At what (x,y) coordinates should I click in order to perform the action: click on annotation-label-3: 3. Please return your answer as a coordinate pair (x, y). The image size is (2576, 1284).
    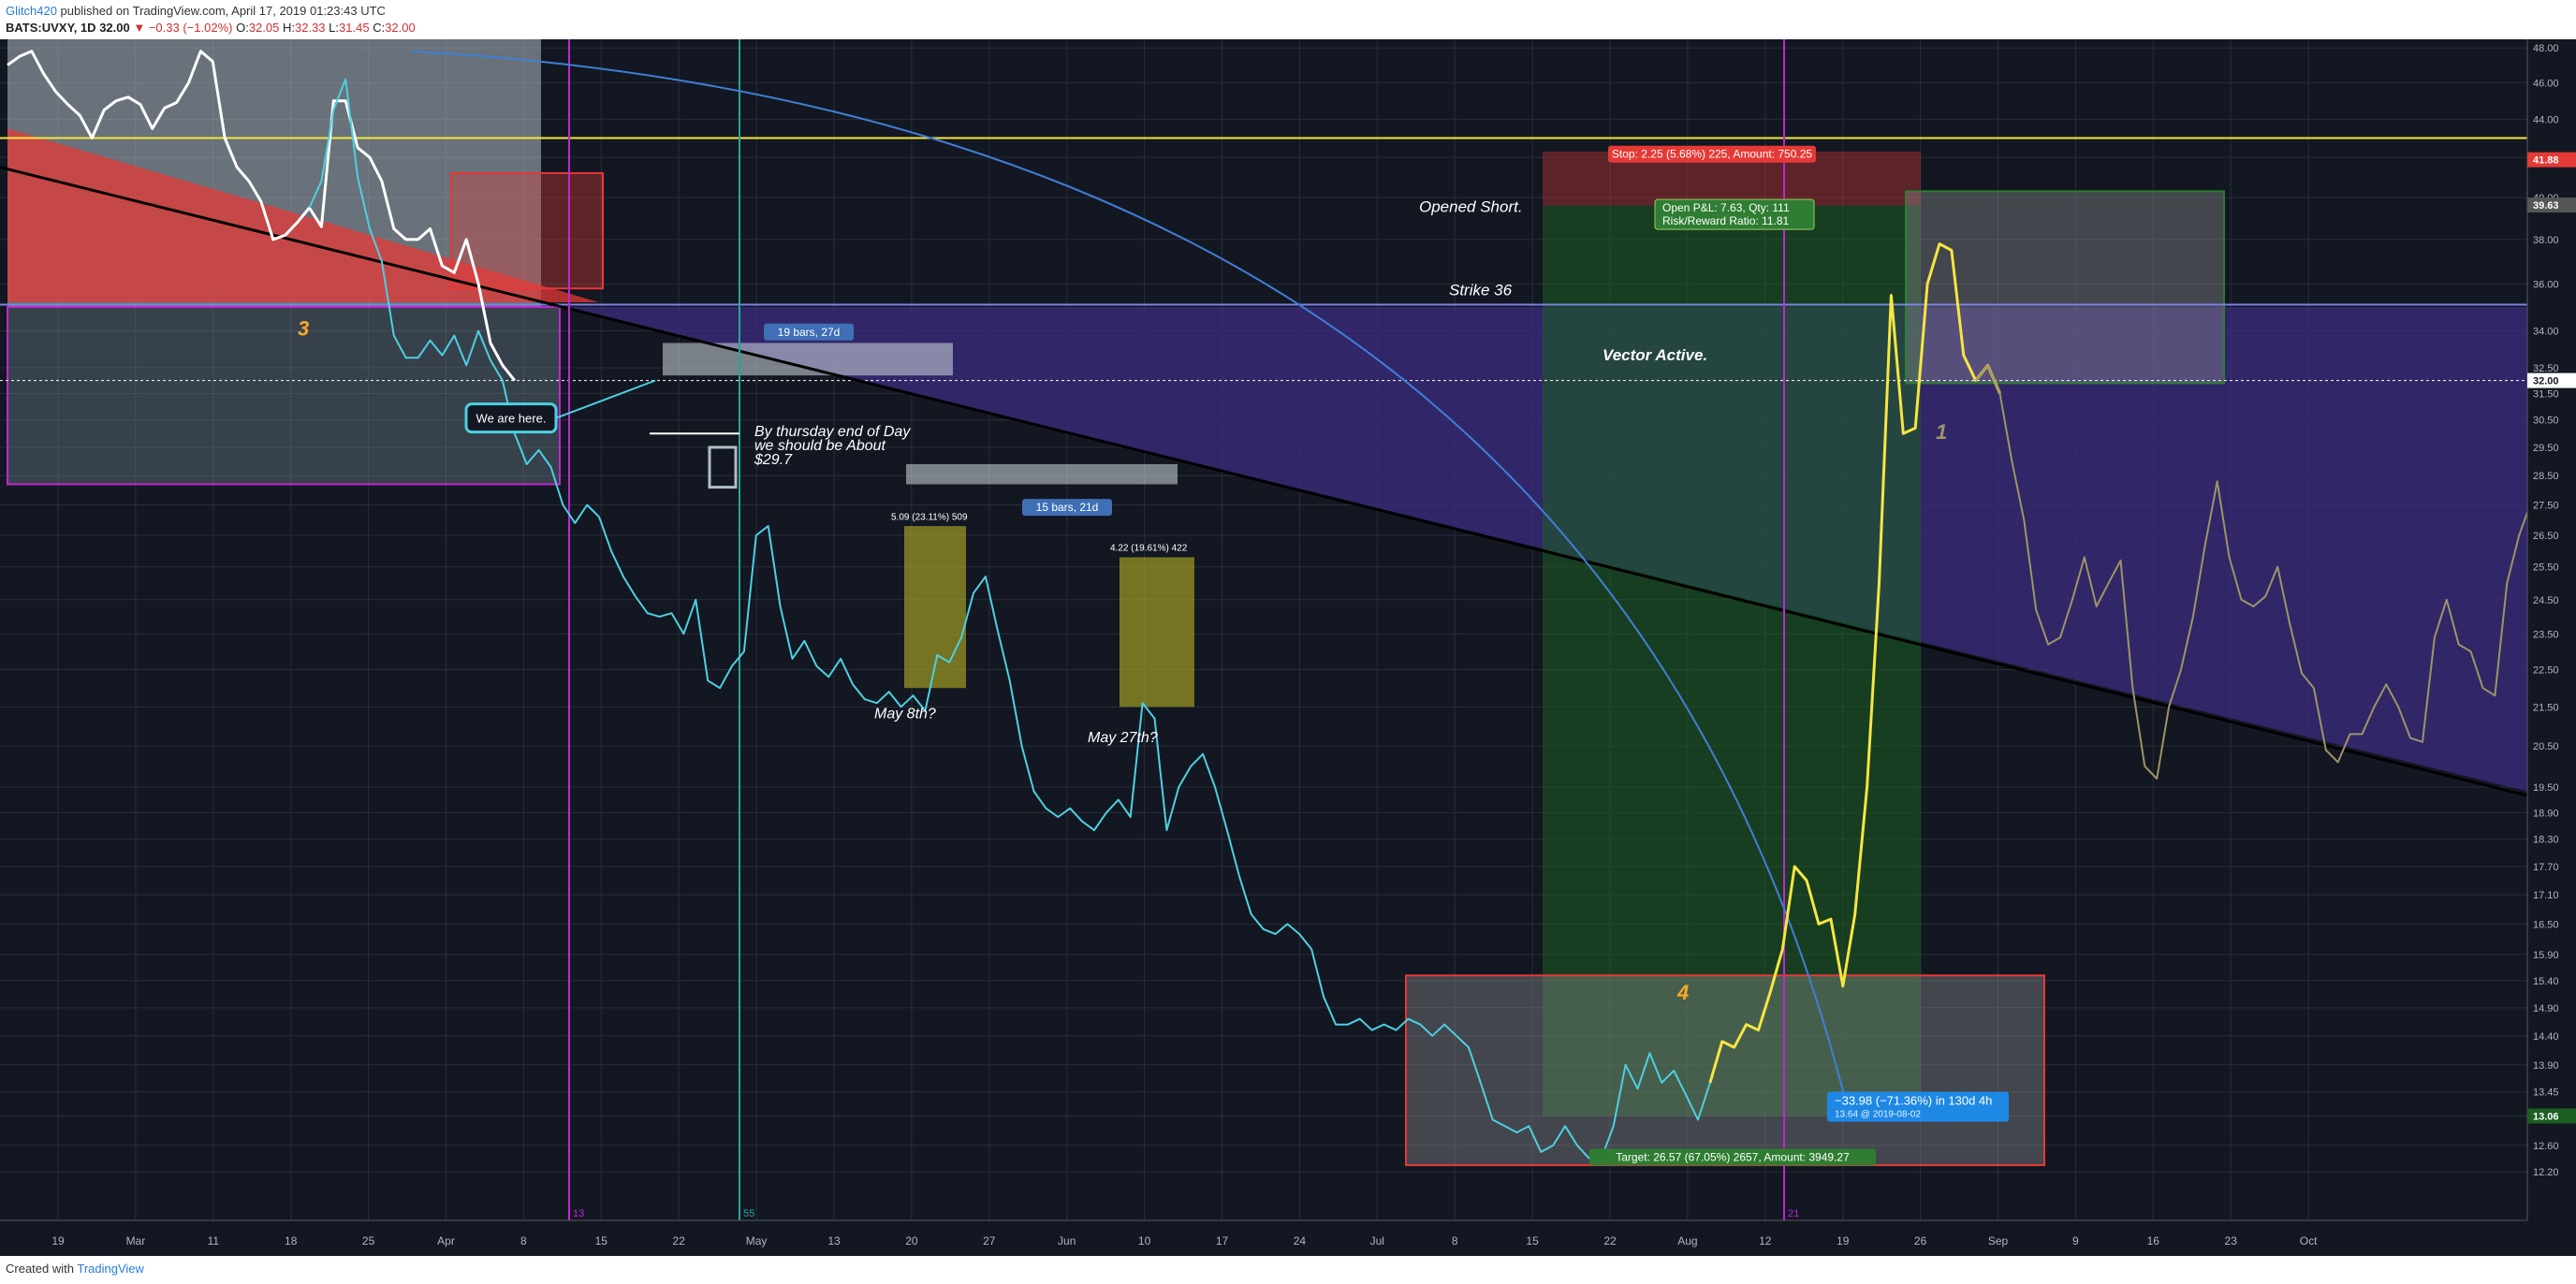
    Looking at the image, I should click on (303, 329).